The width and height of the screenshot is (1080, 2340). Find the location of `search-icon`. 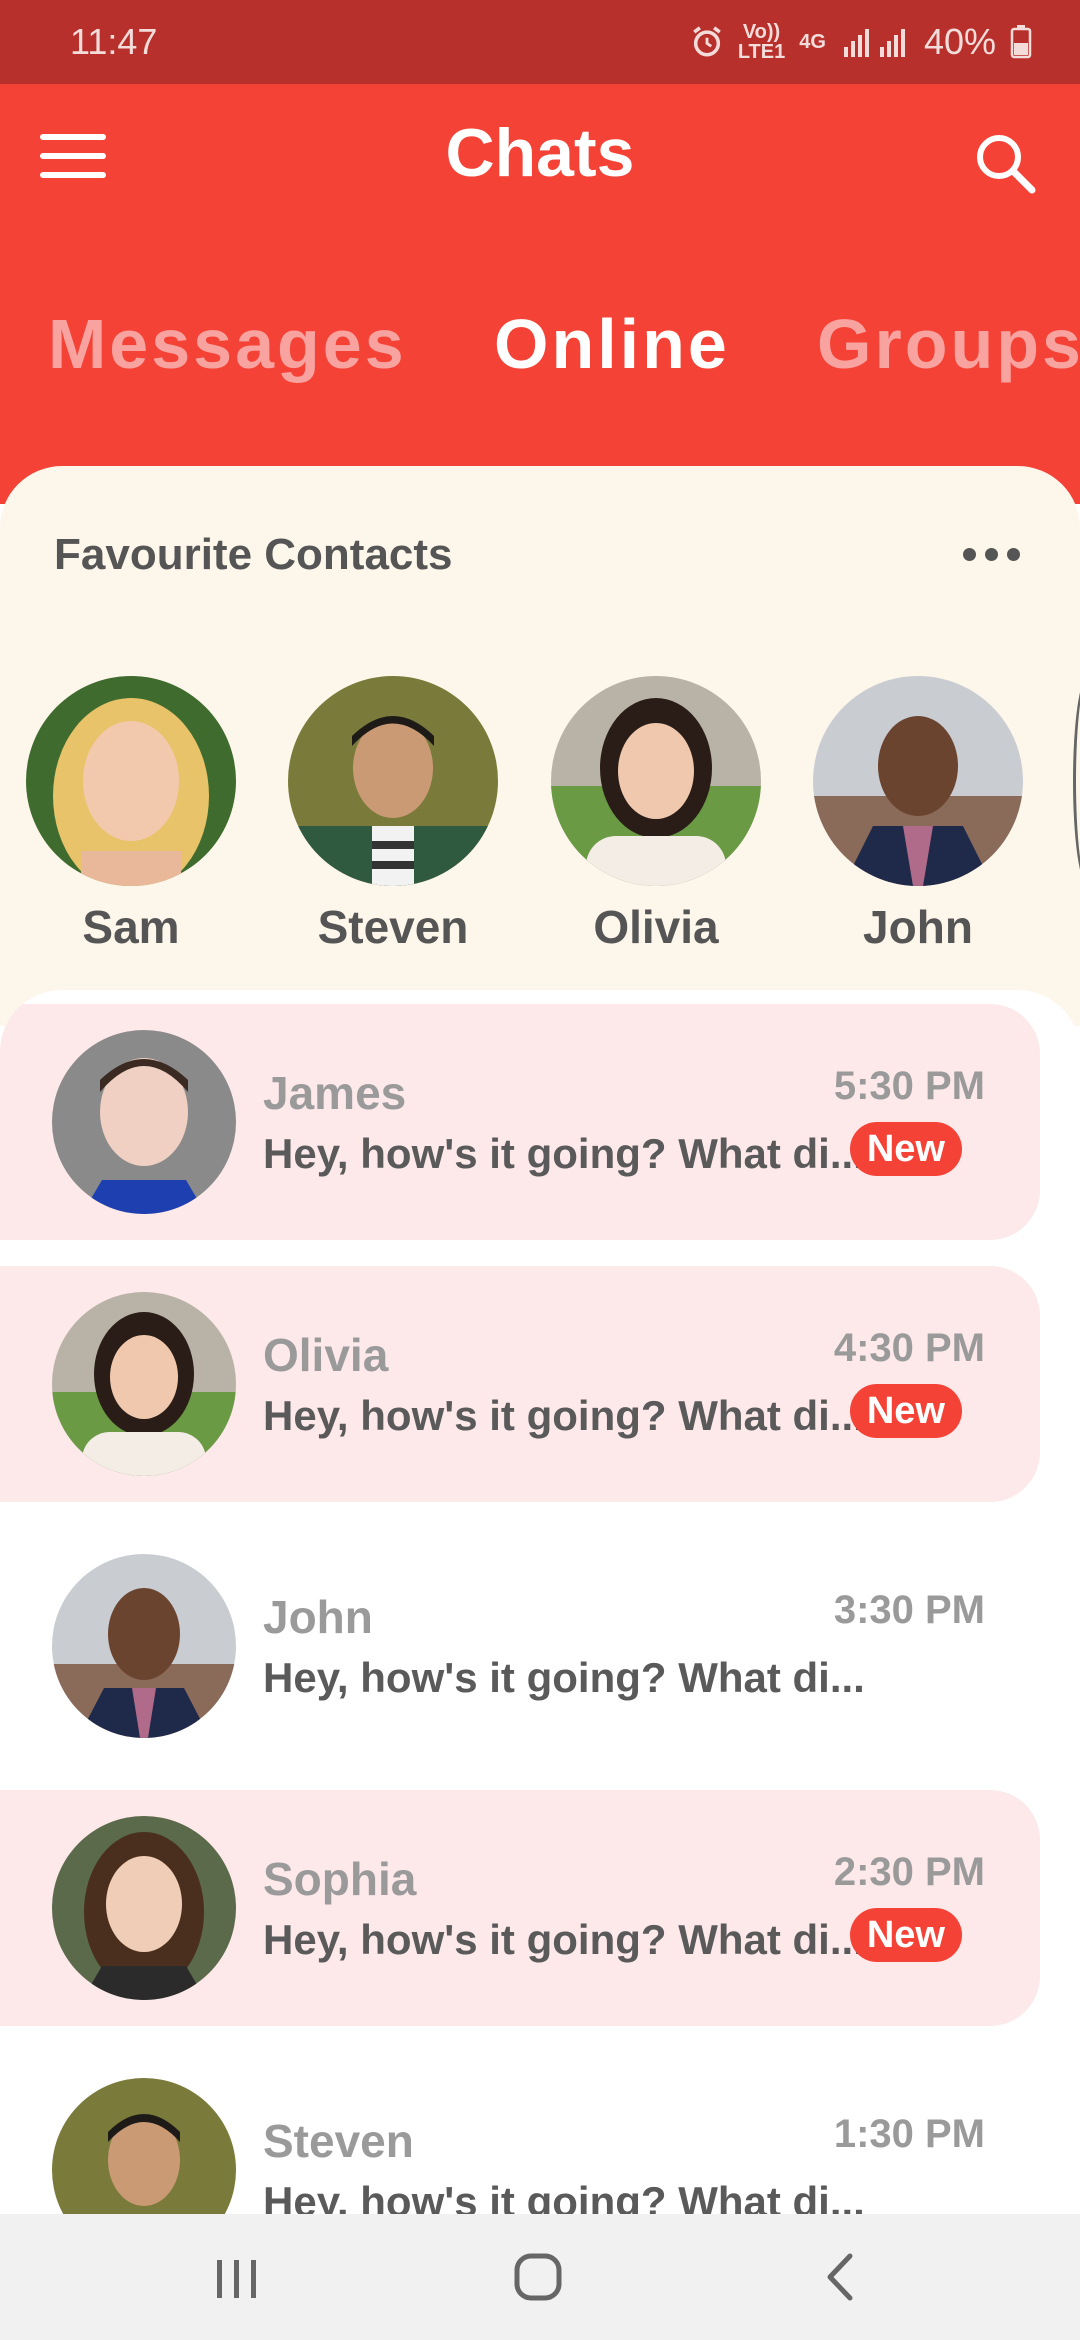

search-icon is located at coordinates (1006, 164).